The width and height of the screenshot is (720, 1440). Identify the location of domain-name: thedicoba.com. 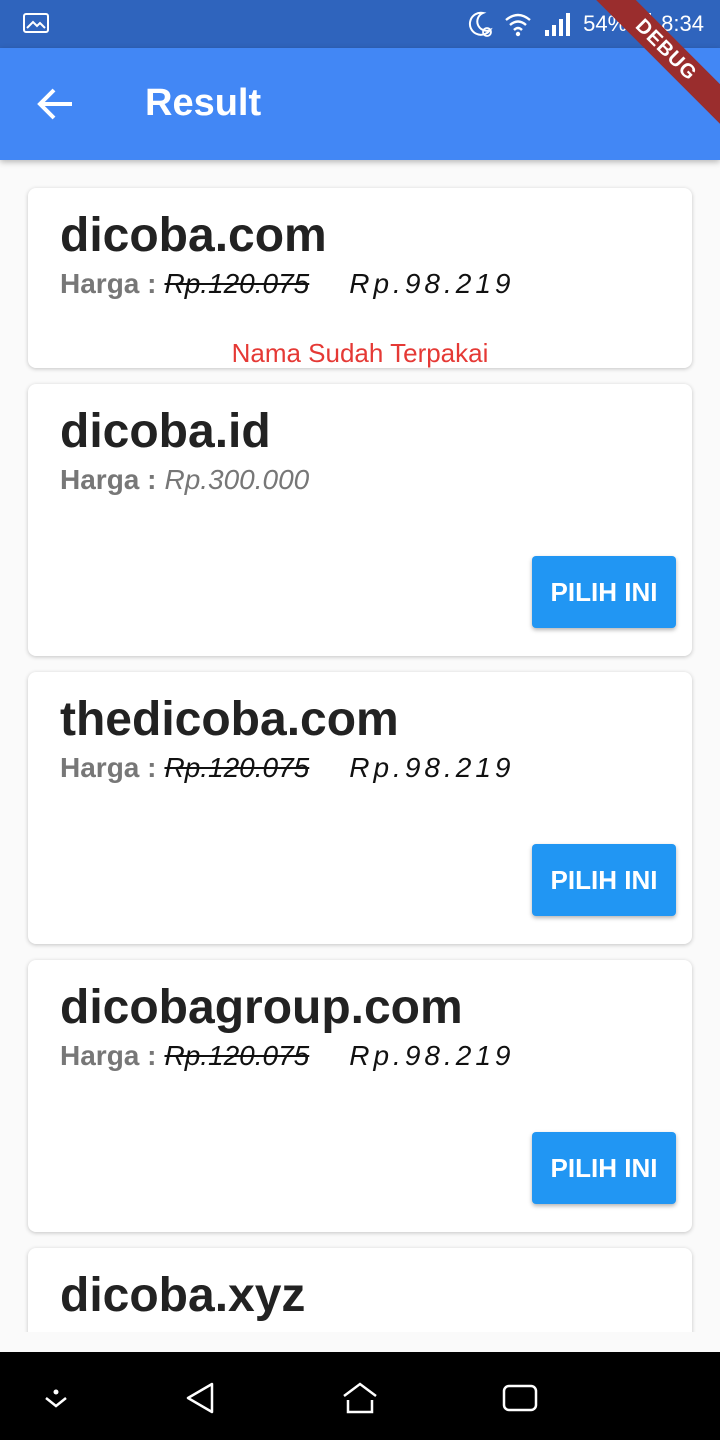
(229, 719).